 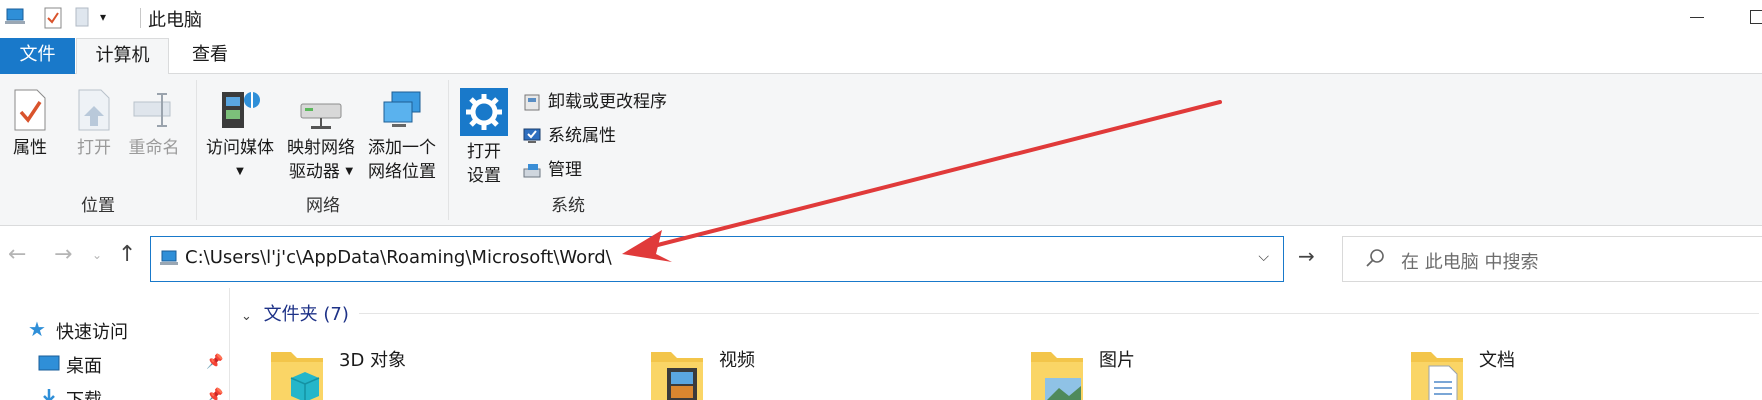 I want to click on ribbon-group-network: 访问媒体 ▼ 映射网络 驱动器 ▼ 添加一个 网络位置 网络, so click(x=323, y=150).